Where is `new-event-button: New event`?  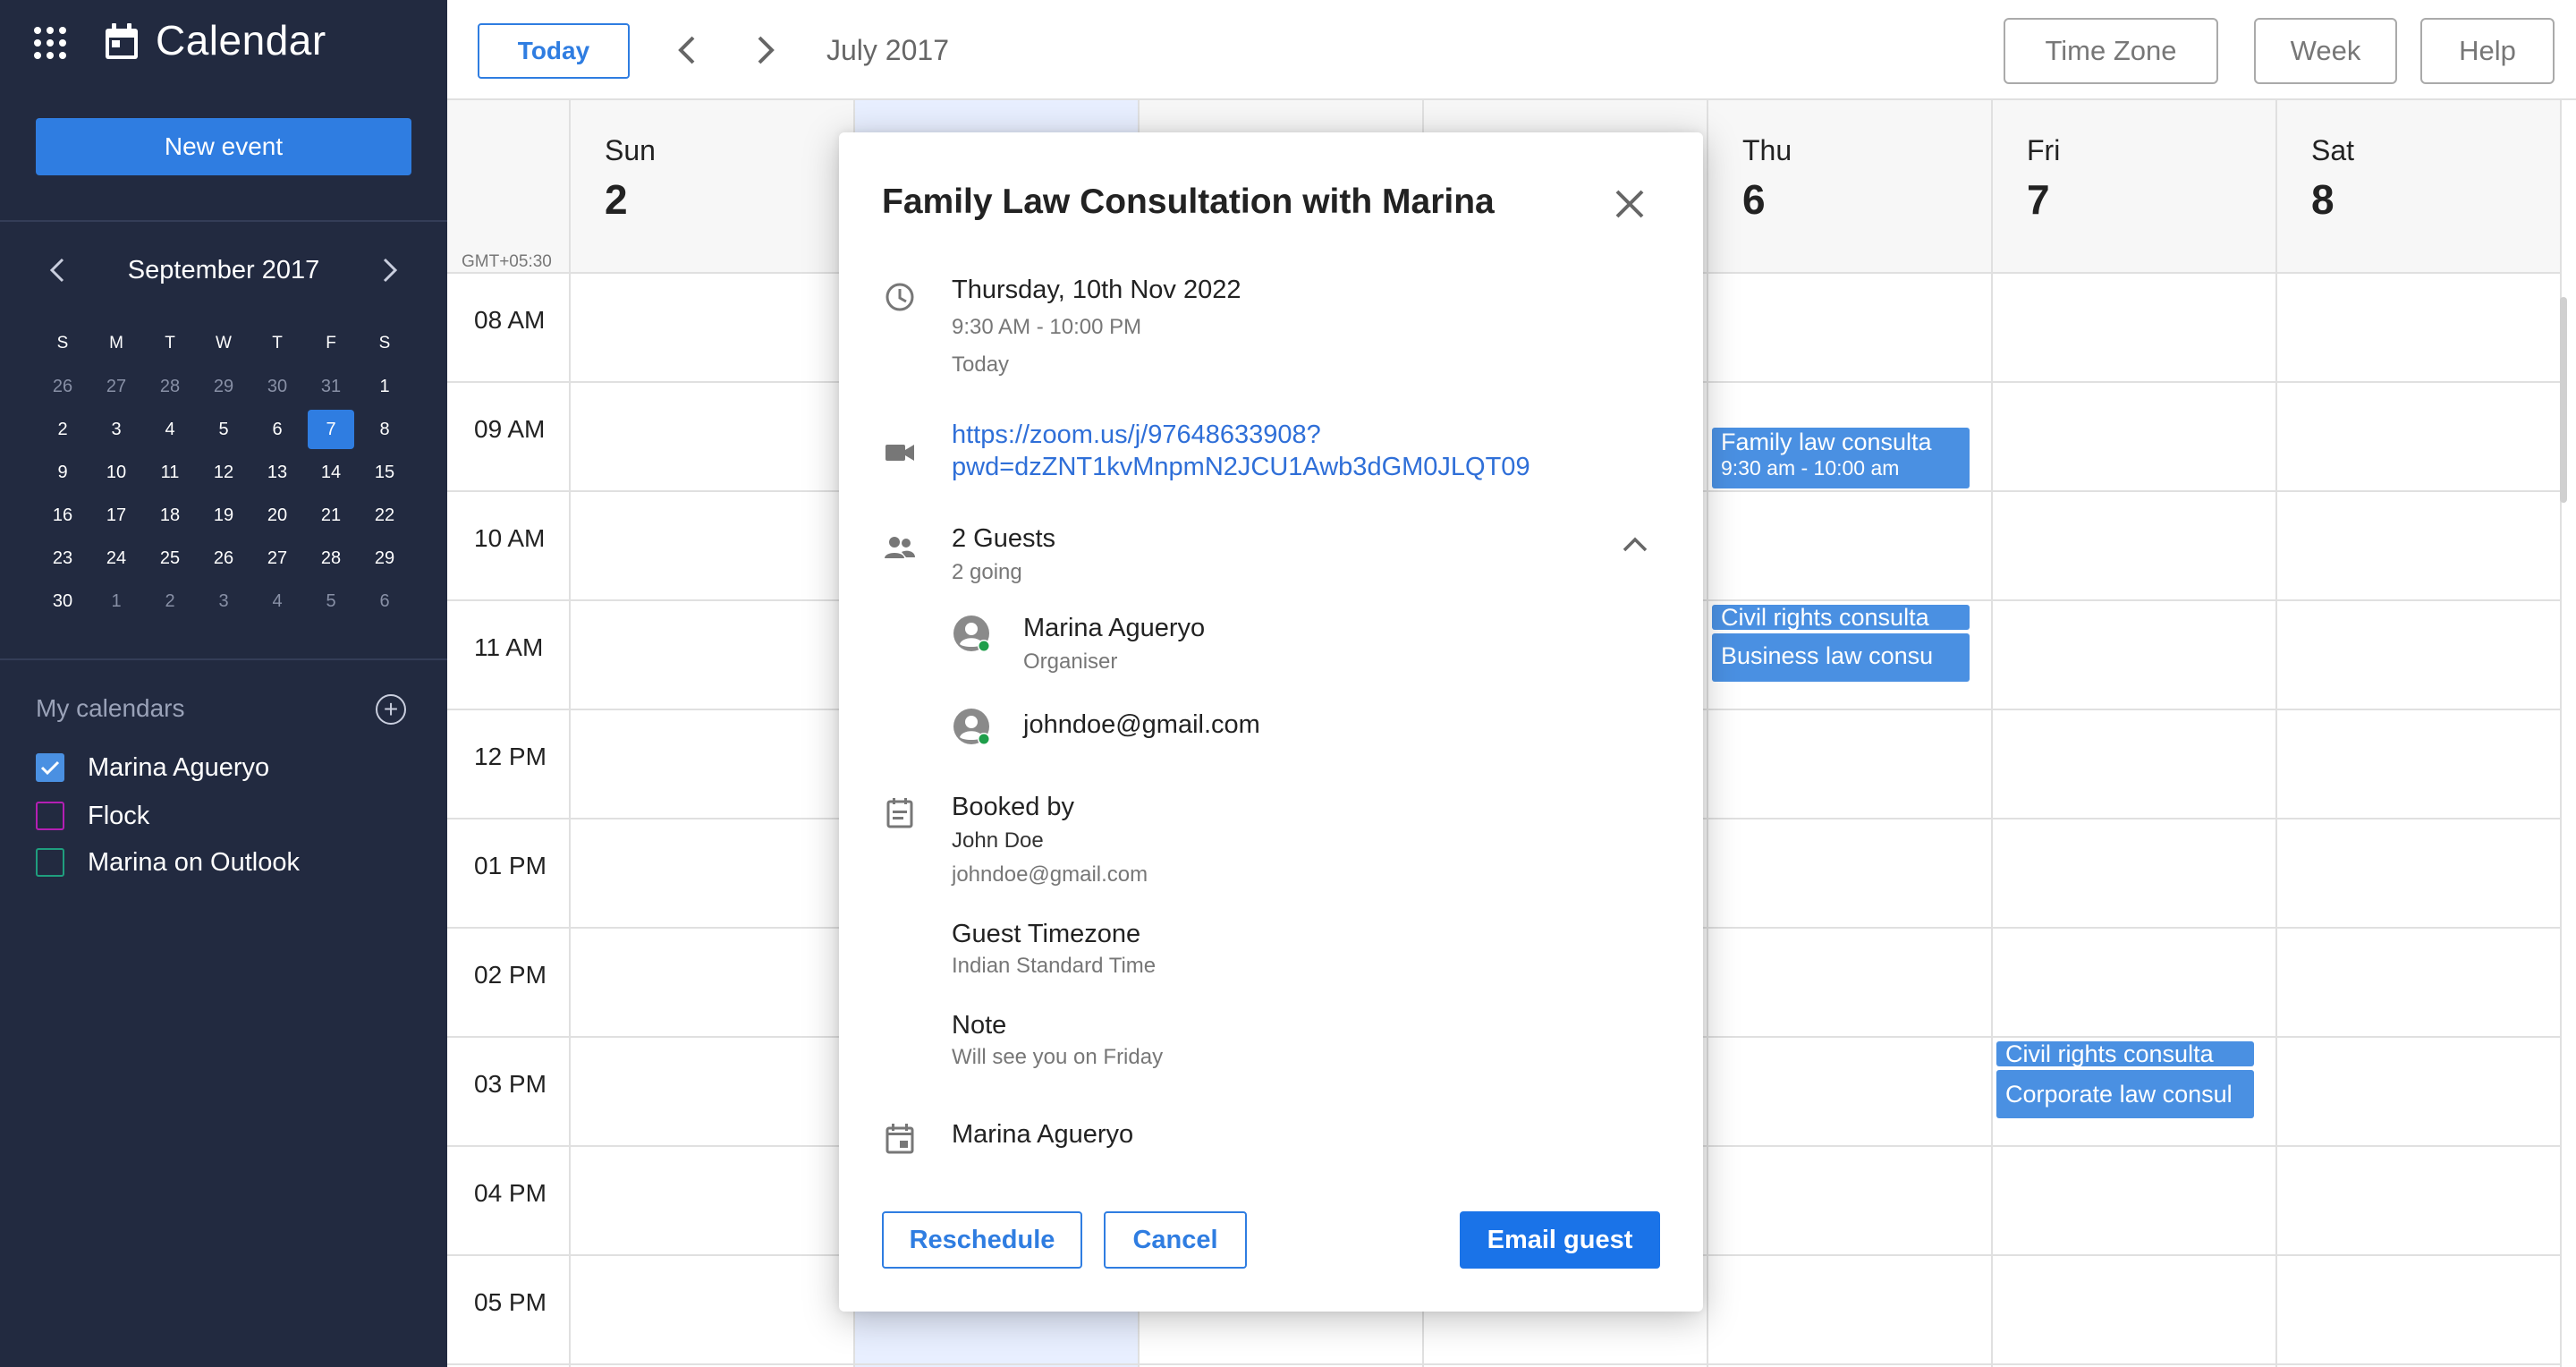
new-event-button: New event is located at coordinates (223, 146).